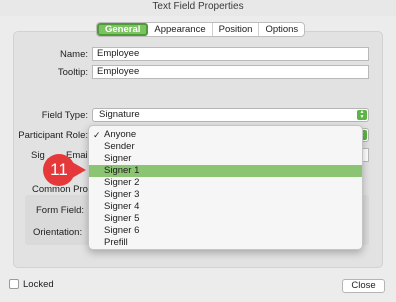 The width and height of the screenshot is (396, 302). What do you see at coordinates (63, 189) in the screenshot?
I see `common-properties-label: Common Prop` at bounding box center [63, 189].